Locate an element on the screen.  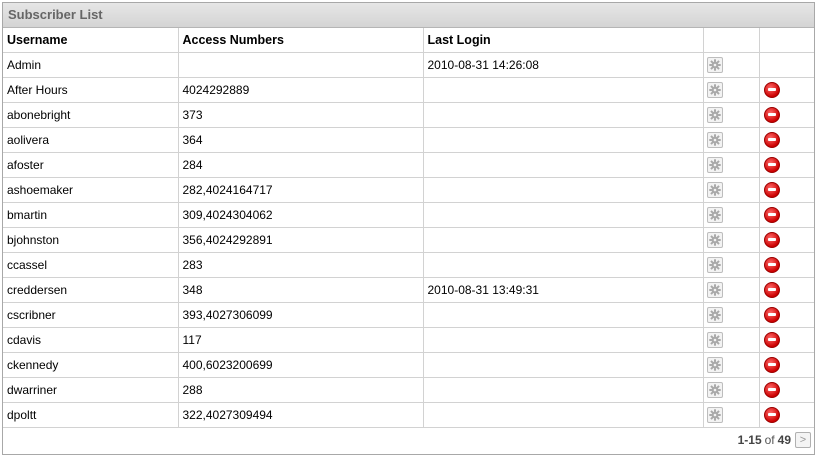
table-row: bmartin 309,4024304062 is located at coordinates (408, 215).